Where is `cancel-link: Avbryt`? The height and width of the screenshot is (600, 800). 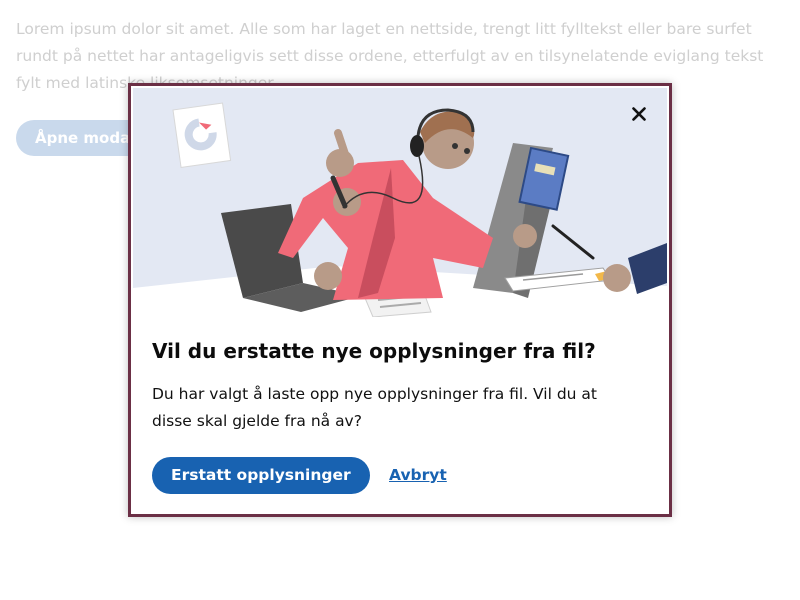 cancel-link: Avbryt is located at coordinates (418, 475).